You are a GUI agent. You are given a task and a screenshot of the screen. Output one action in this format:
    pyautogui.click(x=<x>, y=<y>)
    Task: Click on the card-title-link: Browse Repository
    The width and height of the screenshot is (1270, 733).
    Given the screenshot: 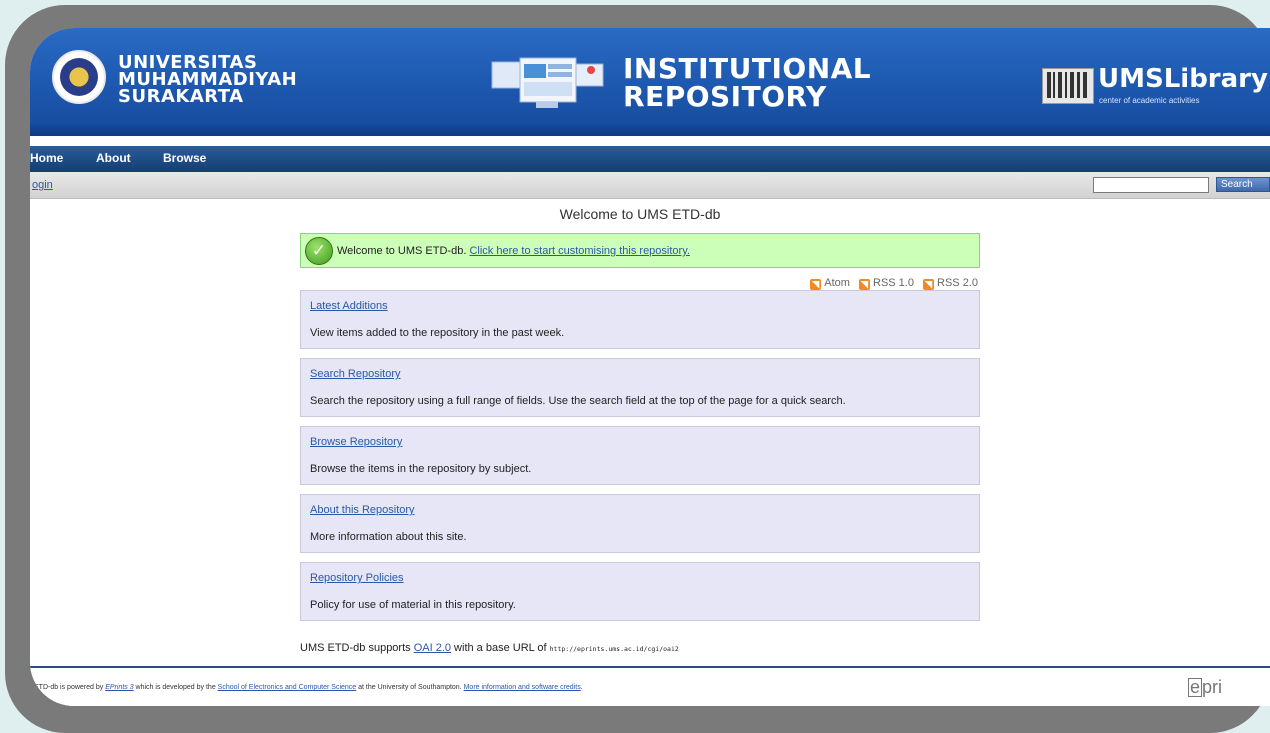 What is the action you would take?
    pyautogui.click(x=356, y=442)
    